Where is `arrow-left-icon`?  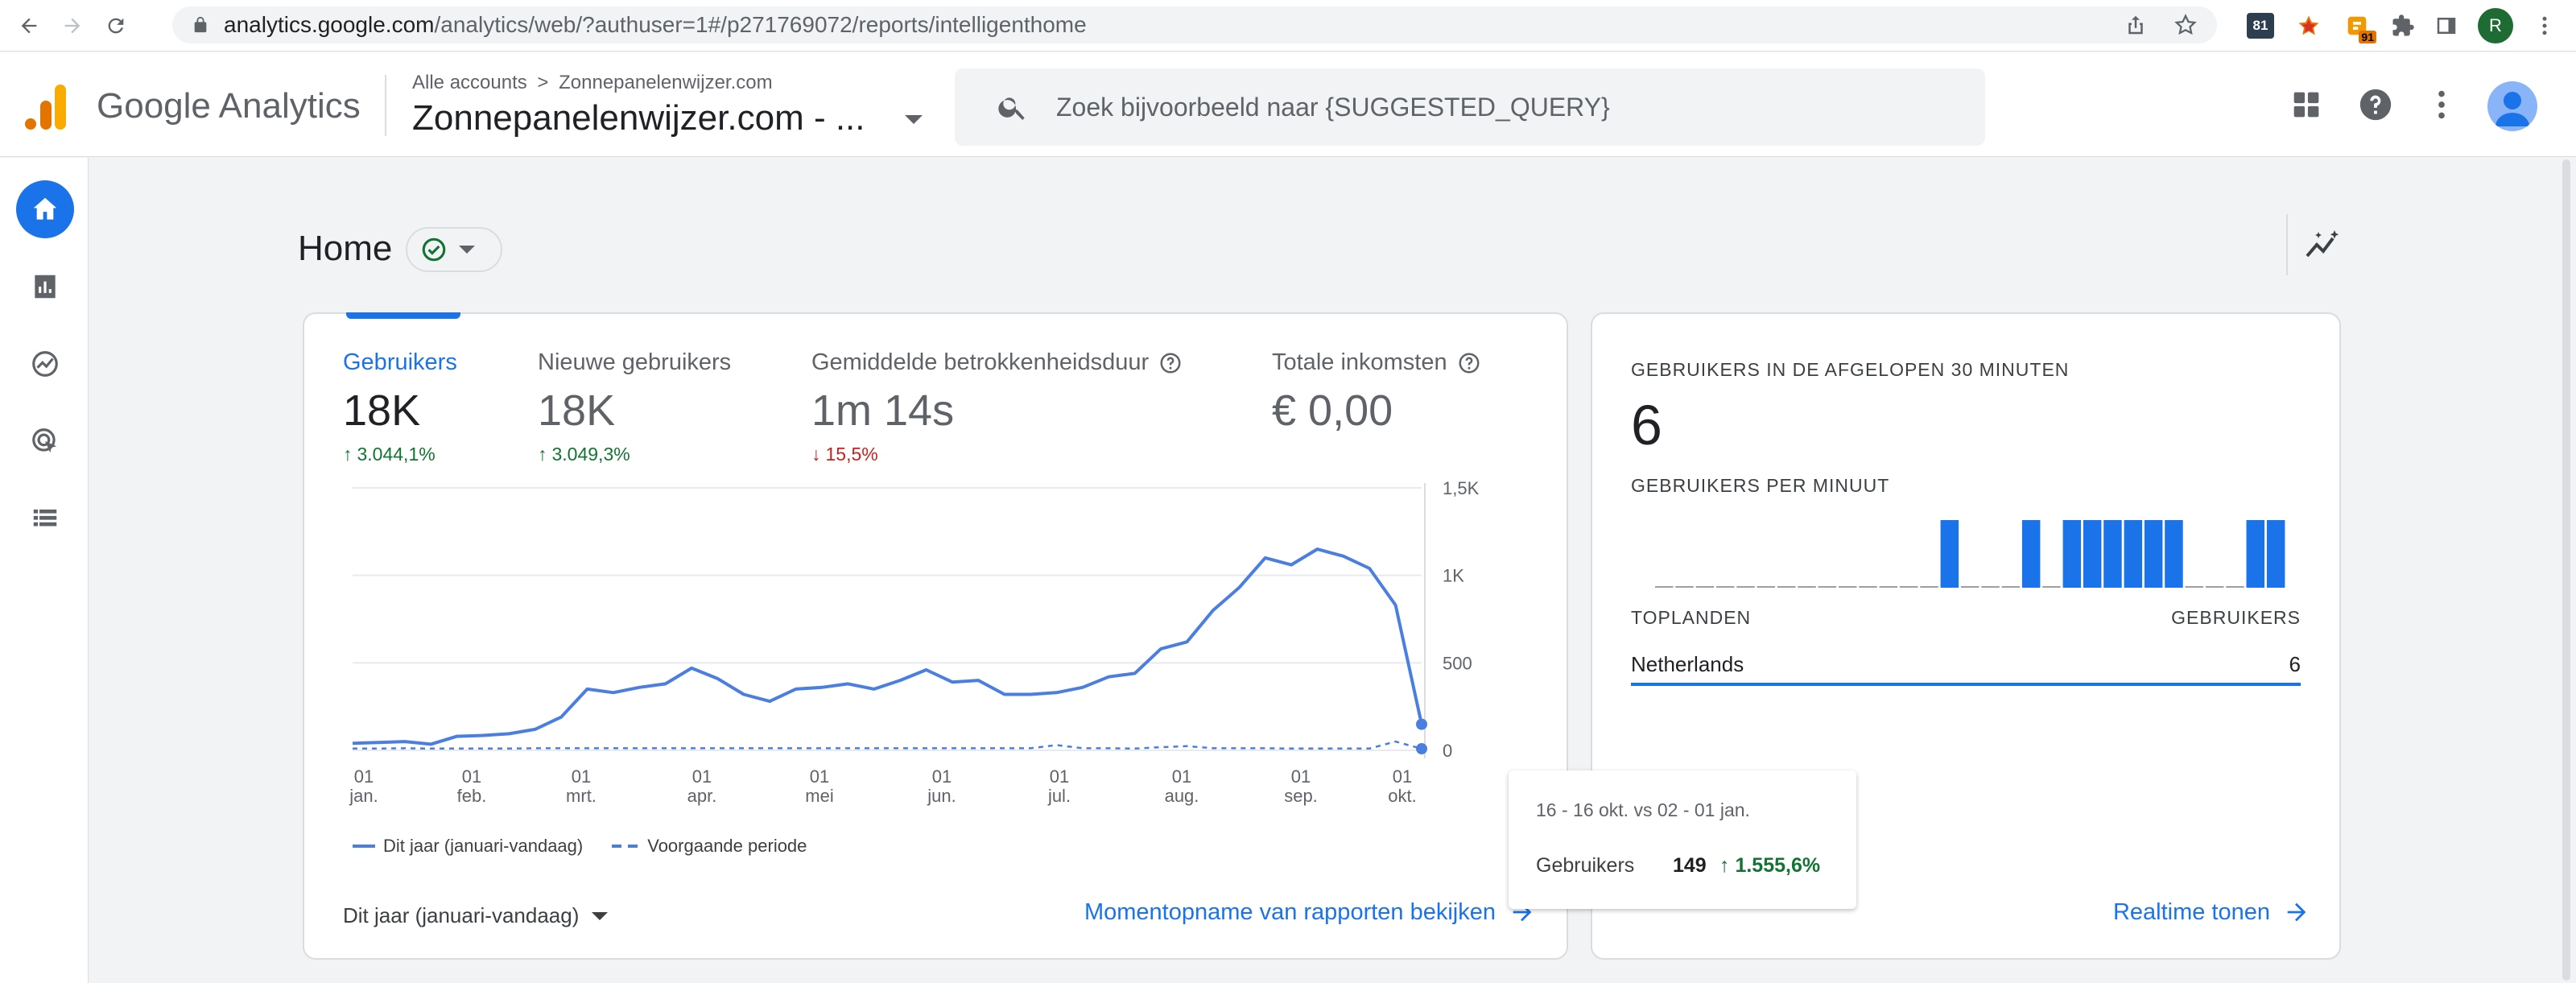
arrow-left-icon is located at coordinates (29, 26).